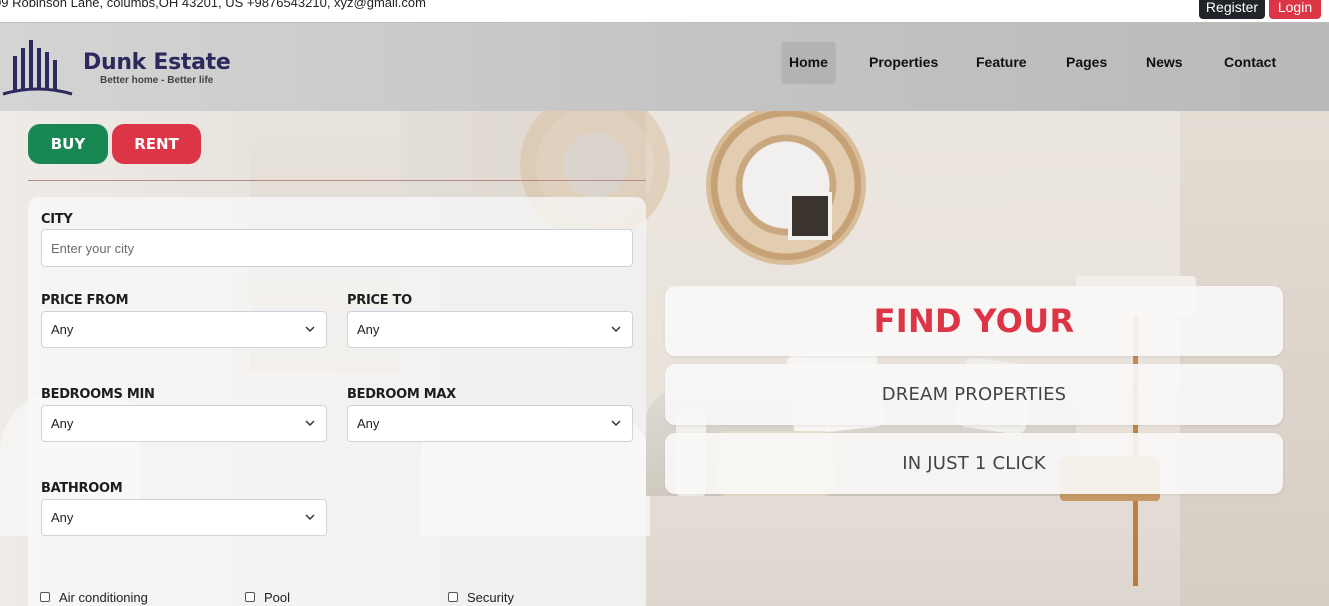 This screenshot has width=1329, height=606. I want to click on round-mirror-large, so click(786, 188).